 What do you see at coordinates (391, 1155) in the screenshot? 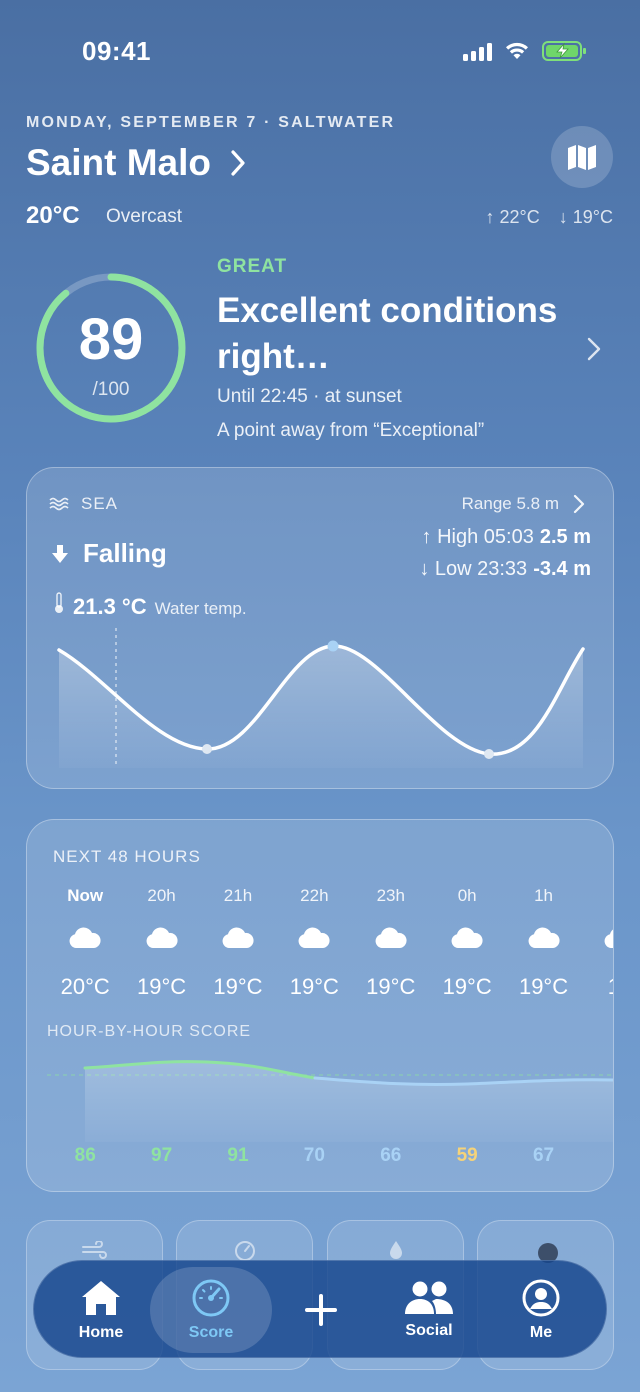
I see `hour-score: 66` at bounding box center [391, 1155].